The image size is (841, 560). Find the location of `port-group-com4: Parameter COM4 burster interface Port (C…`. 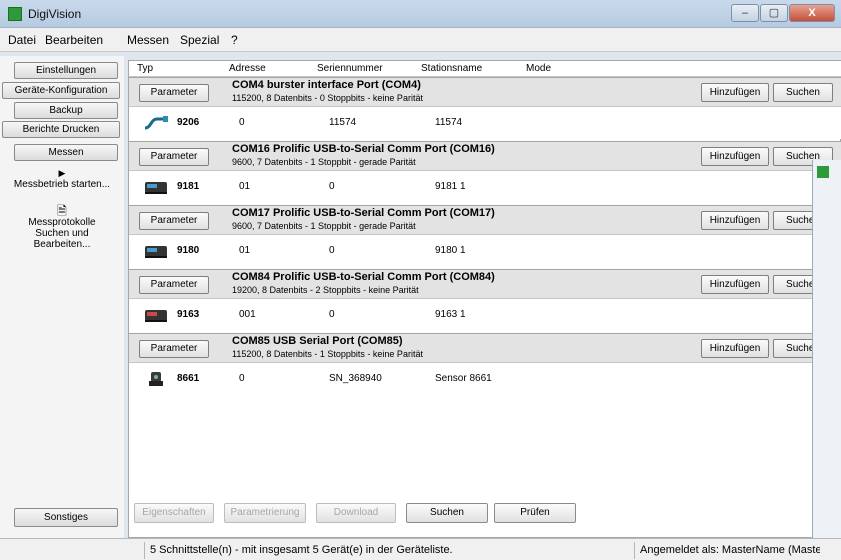

port-group-com4: Parameter COM4 burster interface Port (C… is located at coordinates (485, 92).